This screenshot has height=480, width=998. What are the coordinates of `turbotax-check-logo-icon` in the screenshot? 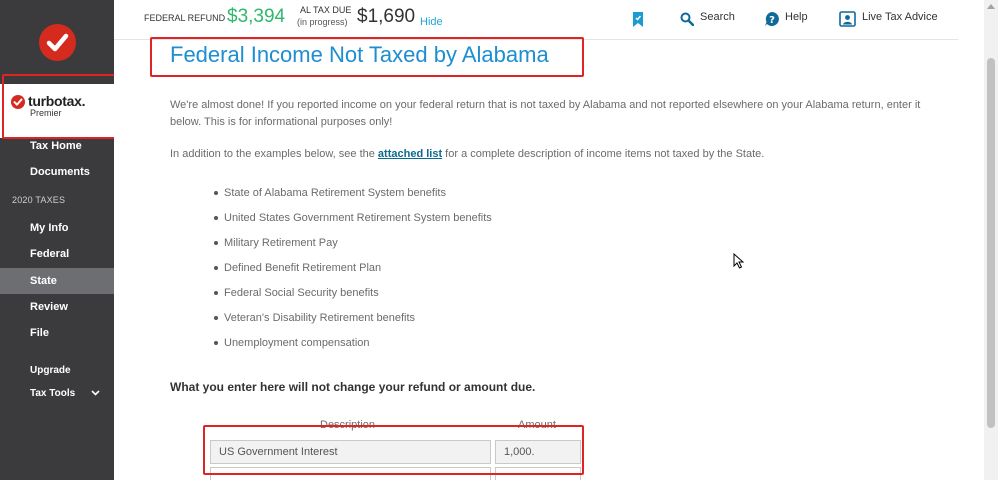 It's located at (57, 42).